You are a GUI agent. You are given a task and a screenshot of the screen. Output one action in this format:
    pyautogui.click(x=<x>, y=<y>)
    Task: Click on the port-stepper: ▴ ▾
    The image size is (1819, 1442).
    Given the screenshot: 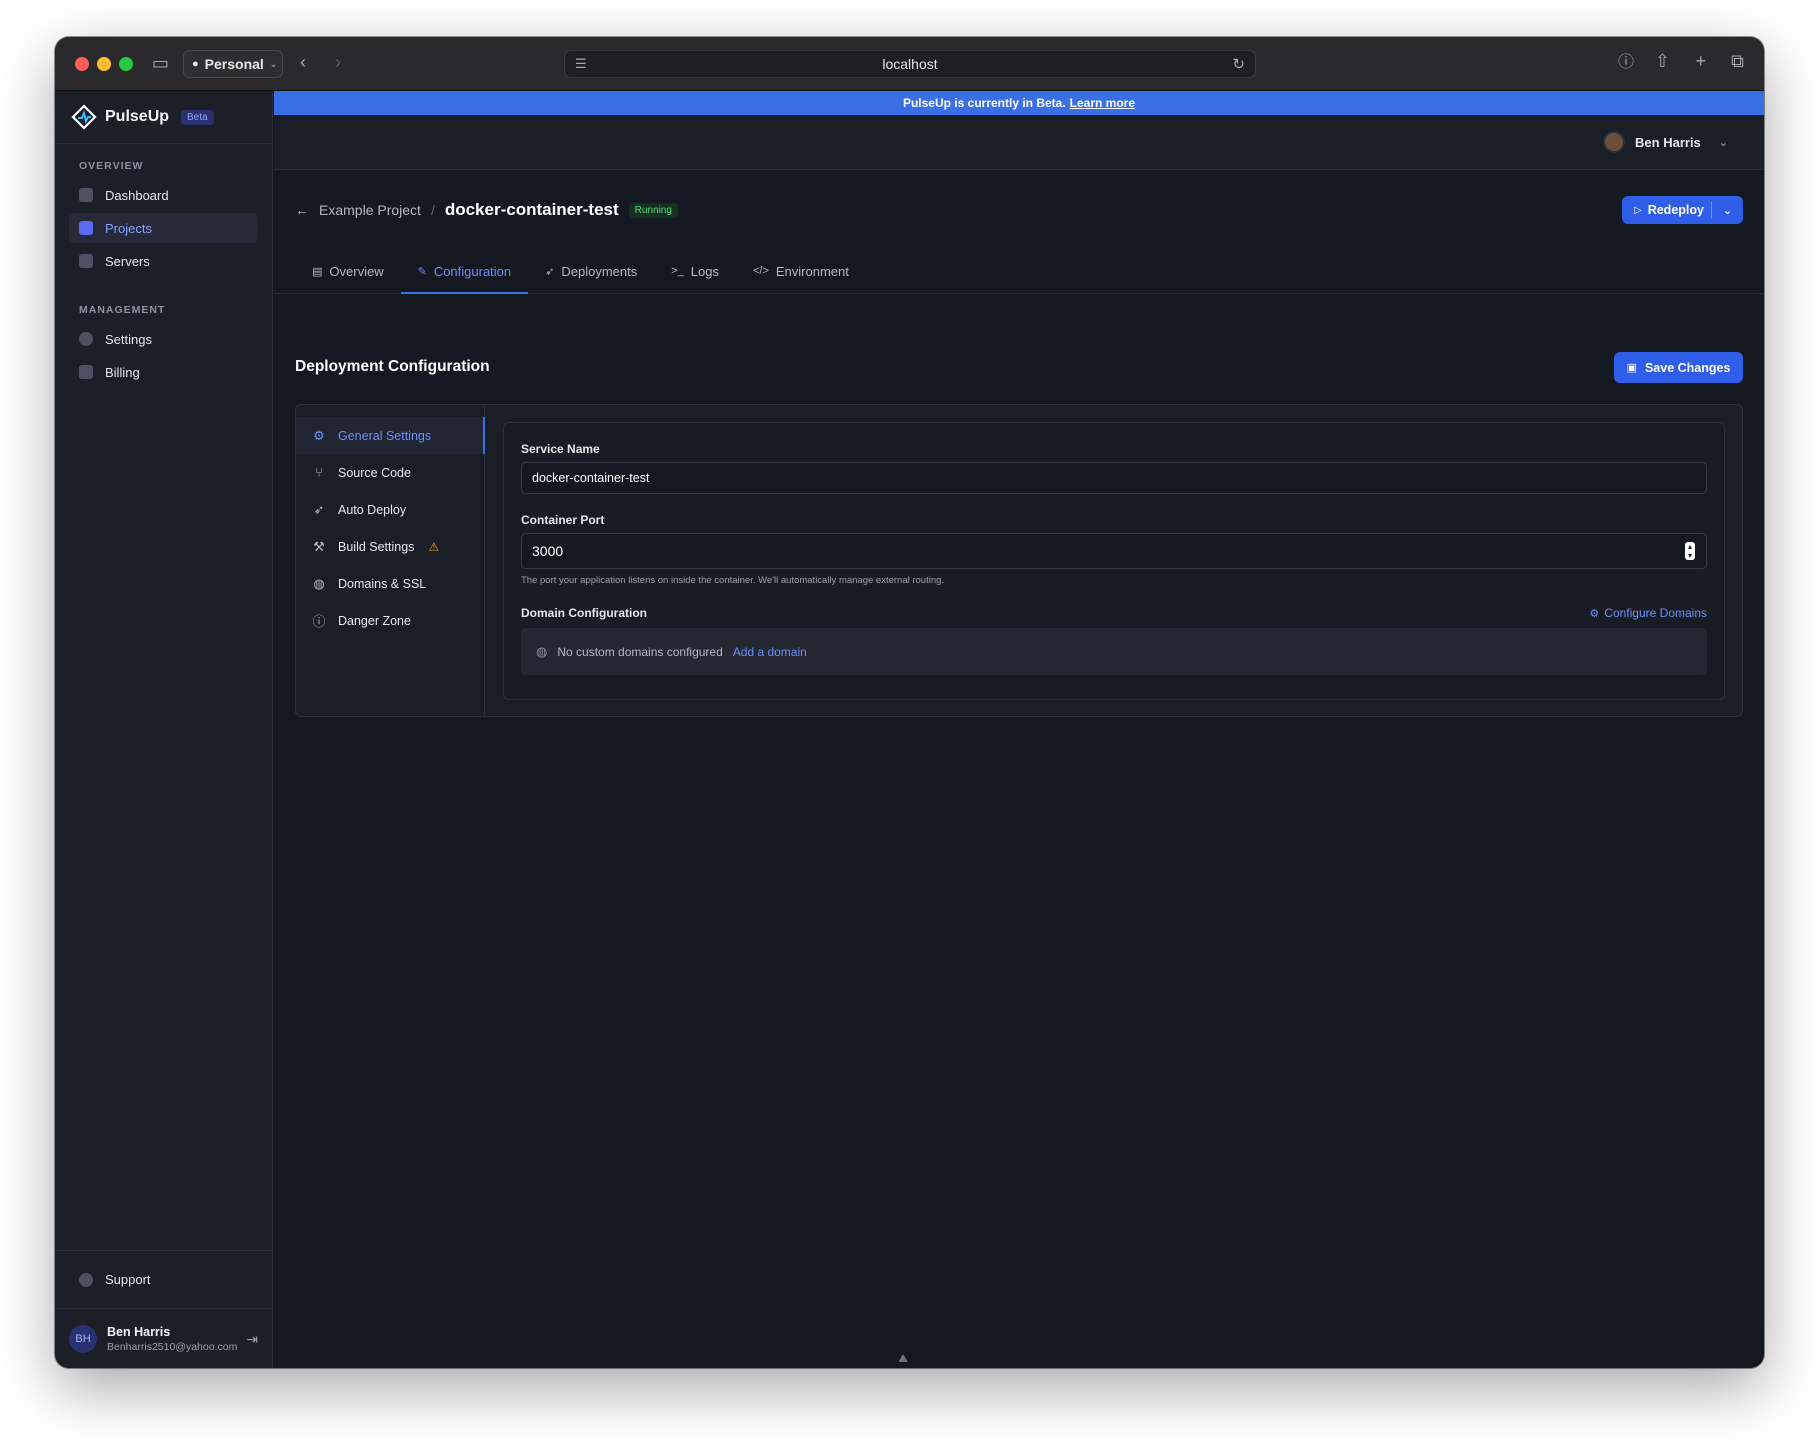 What is the action you would take?
    pyautogui.click(x=1690, y=551)
    